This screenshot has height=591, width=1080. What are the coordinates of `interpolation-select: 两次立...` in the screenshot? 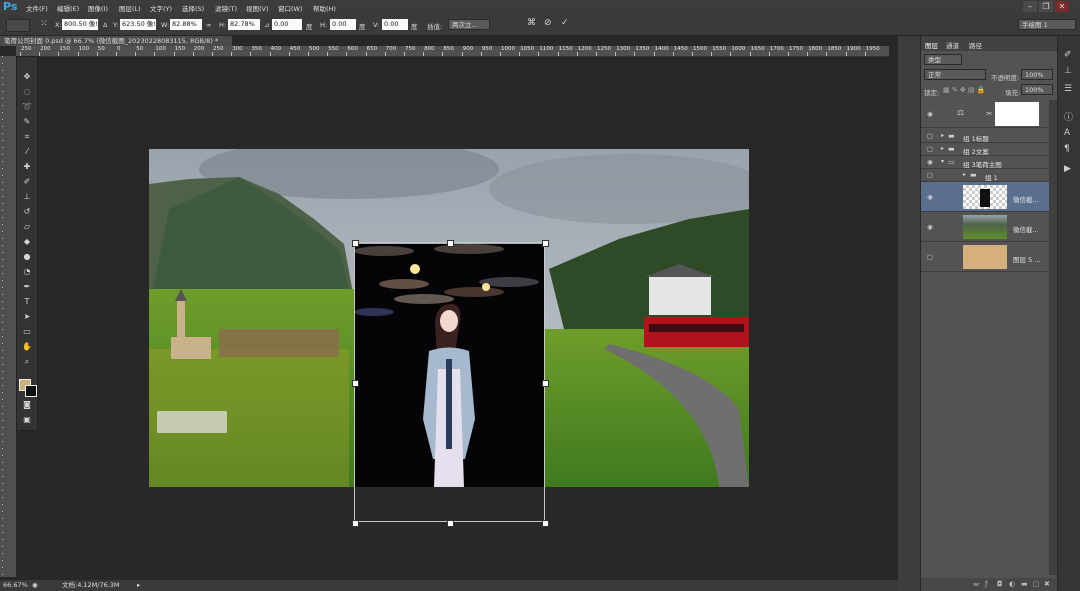 It's located at (469, 24).